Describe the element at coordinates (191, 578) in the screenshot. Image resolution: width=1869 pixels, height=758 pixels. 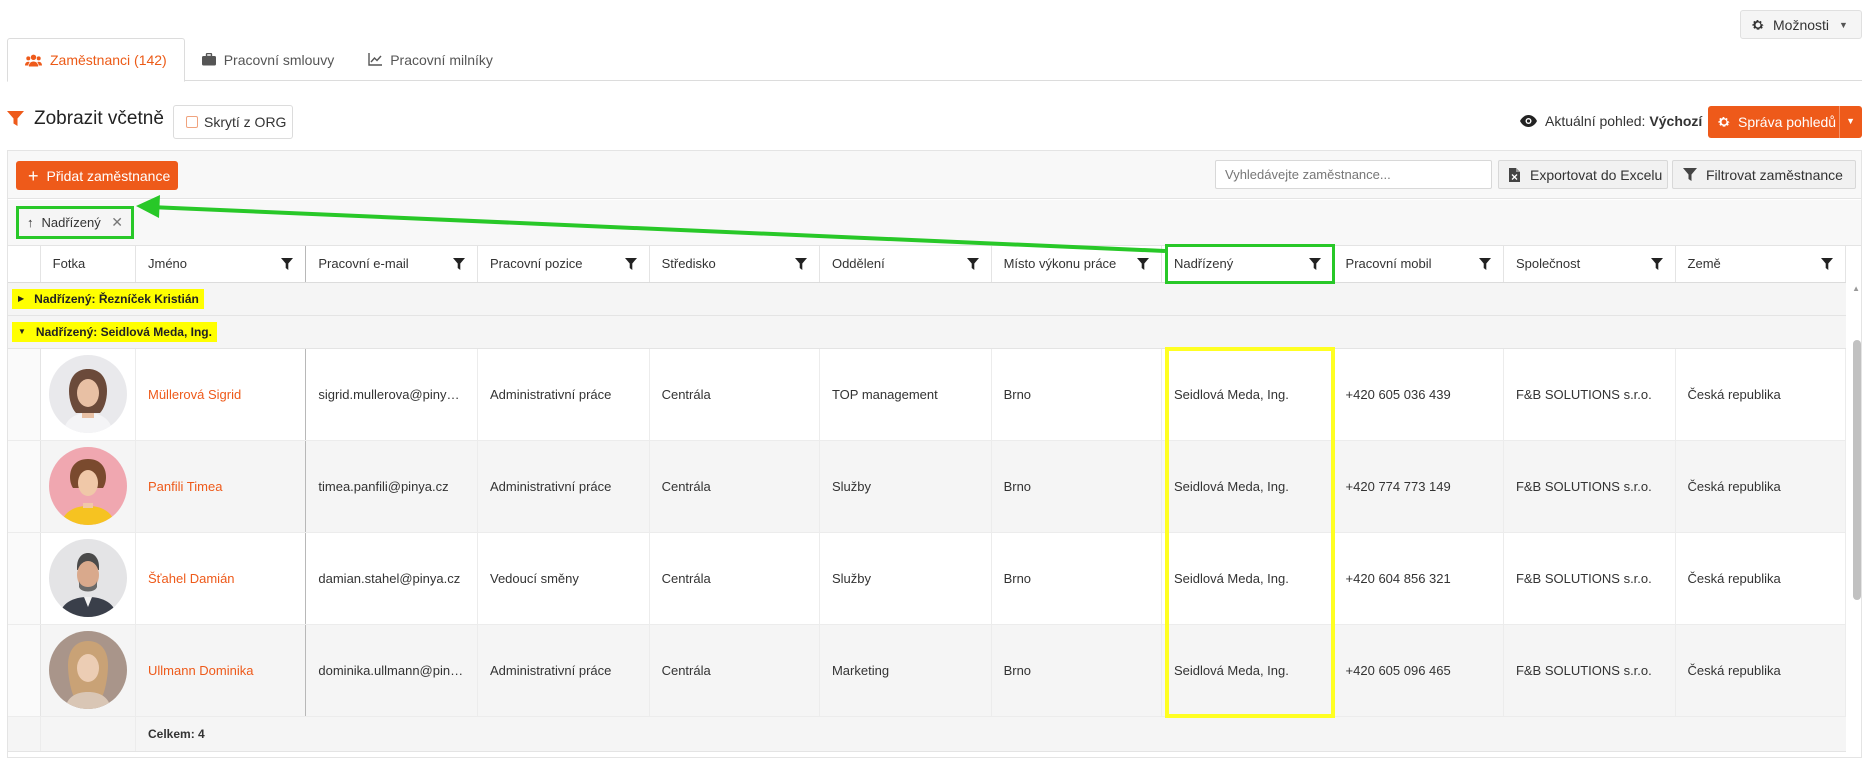
I see `employee-name-link: Šťahel Damián` at that location.